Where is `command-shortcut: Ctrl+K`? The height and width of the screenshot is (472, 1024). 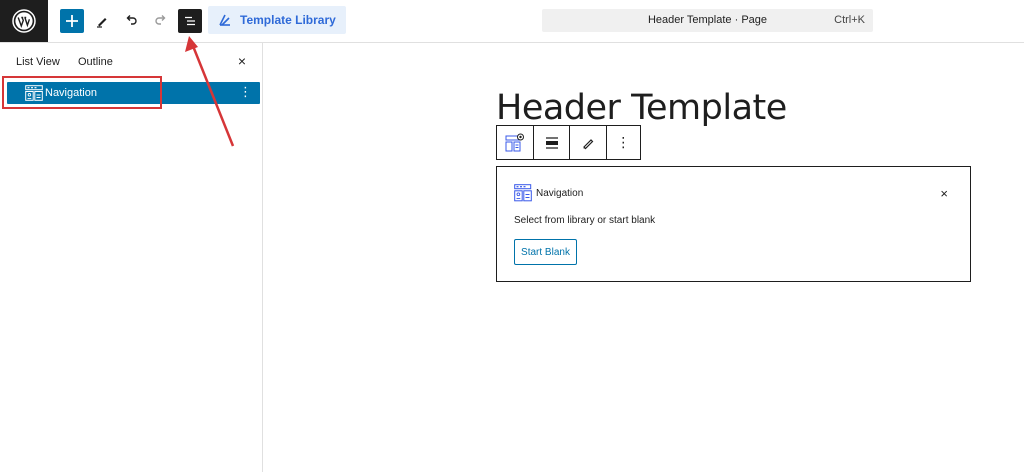 command-shortcut: Ctrl+K is located at coordinates (849, 20).